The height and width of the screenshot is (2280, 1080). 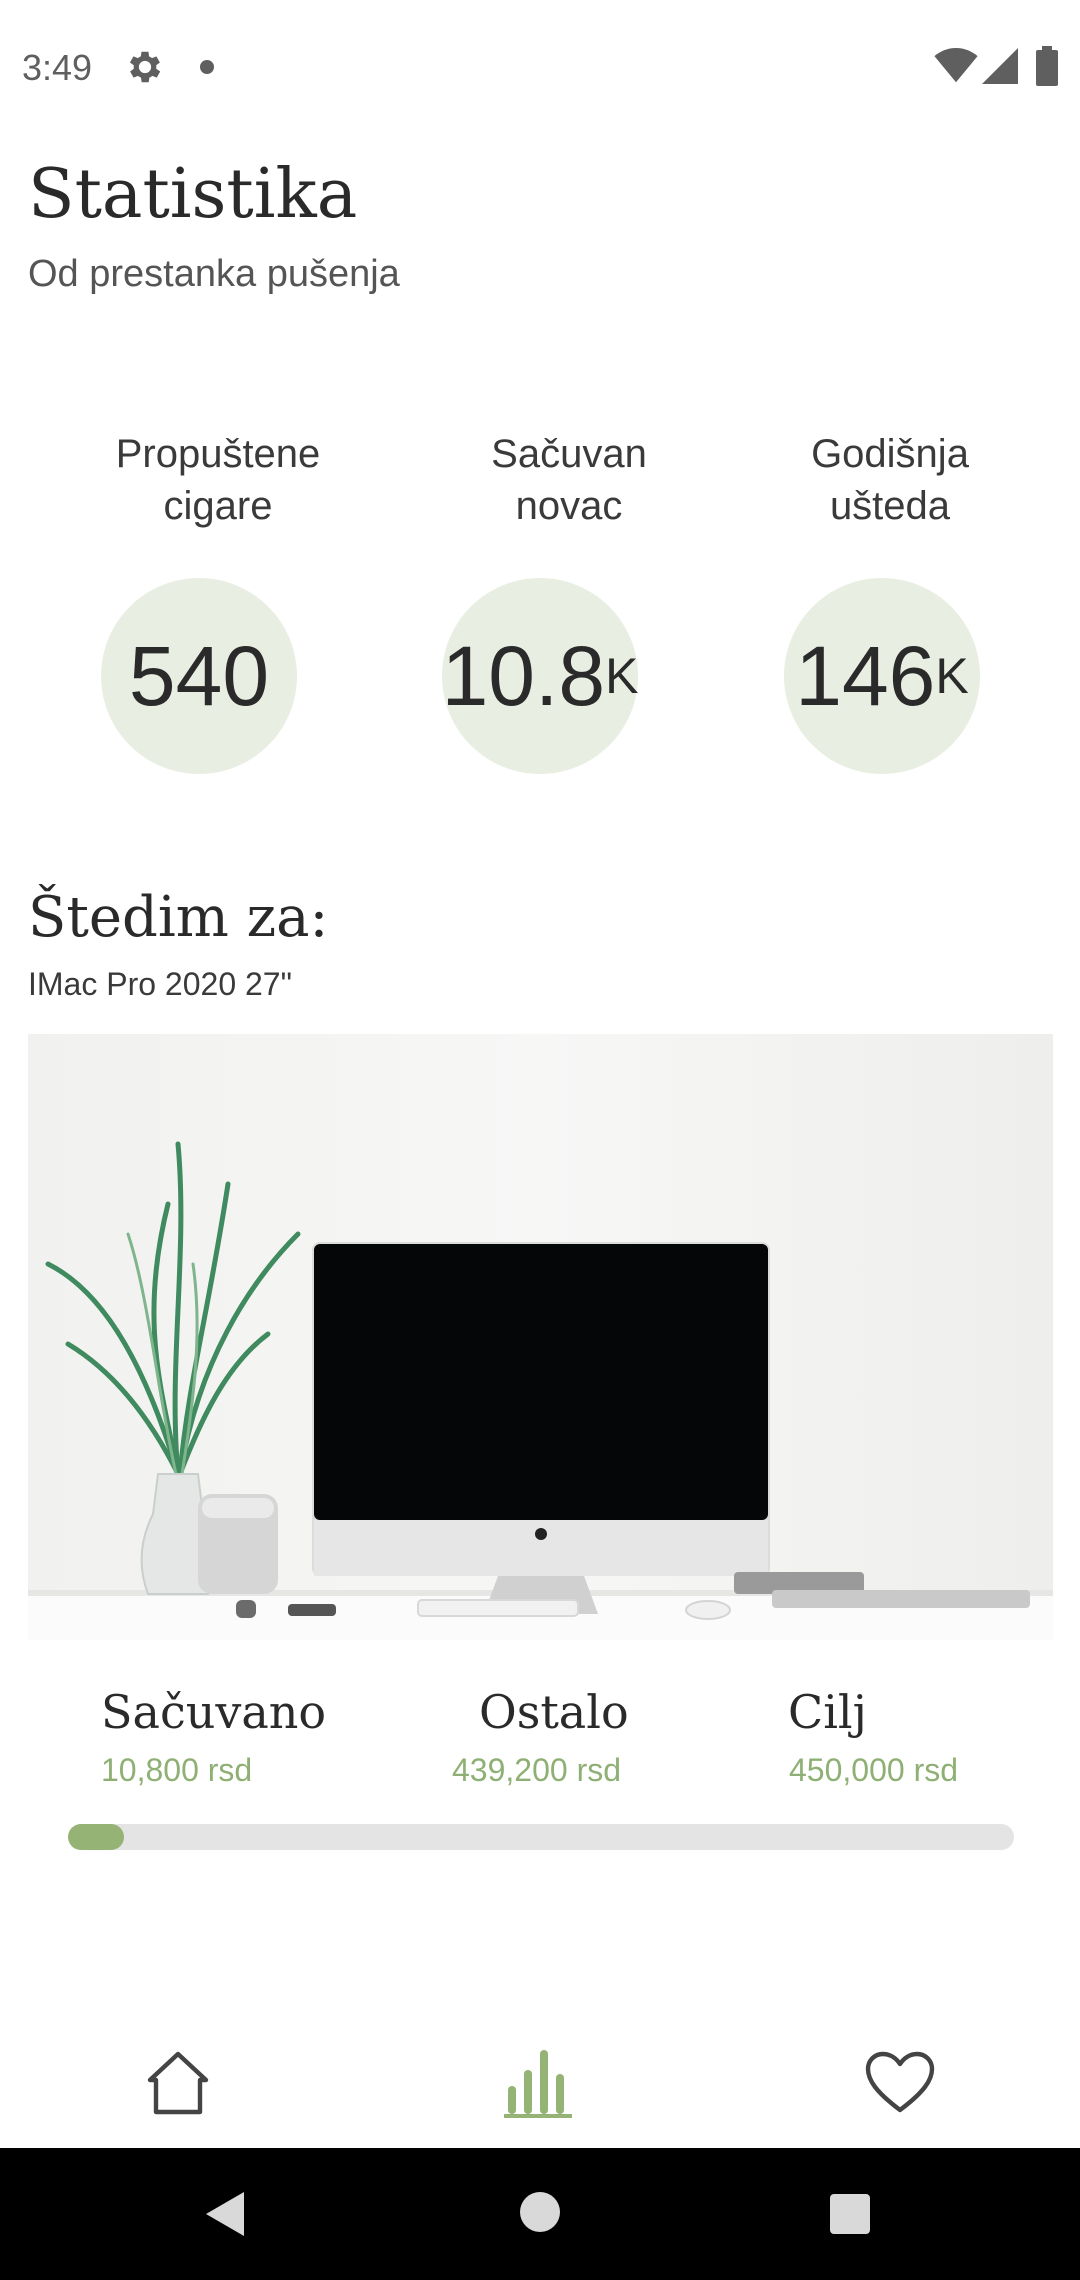 I want to click on statistics-icon, so click(x=540, y=2082).